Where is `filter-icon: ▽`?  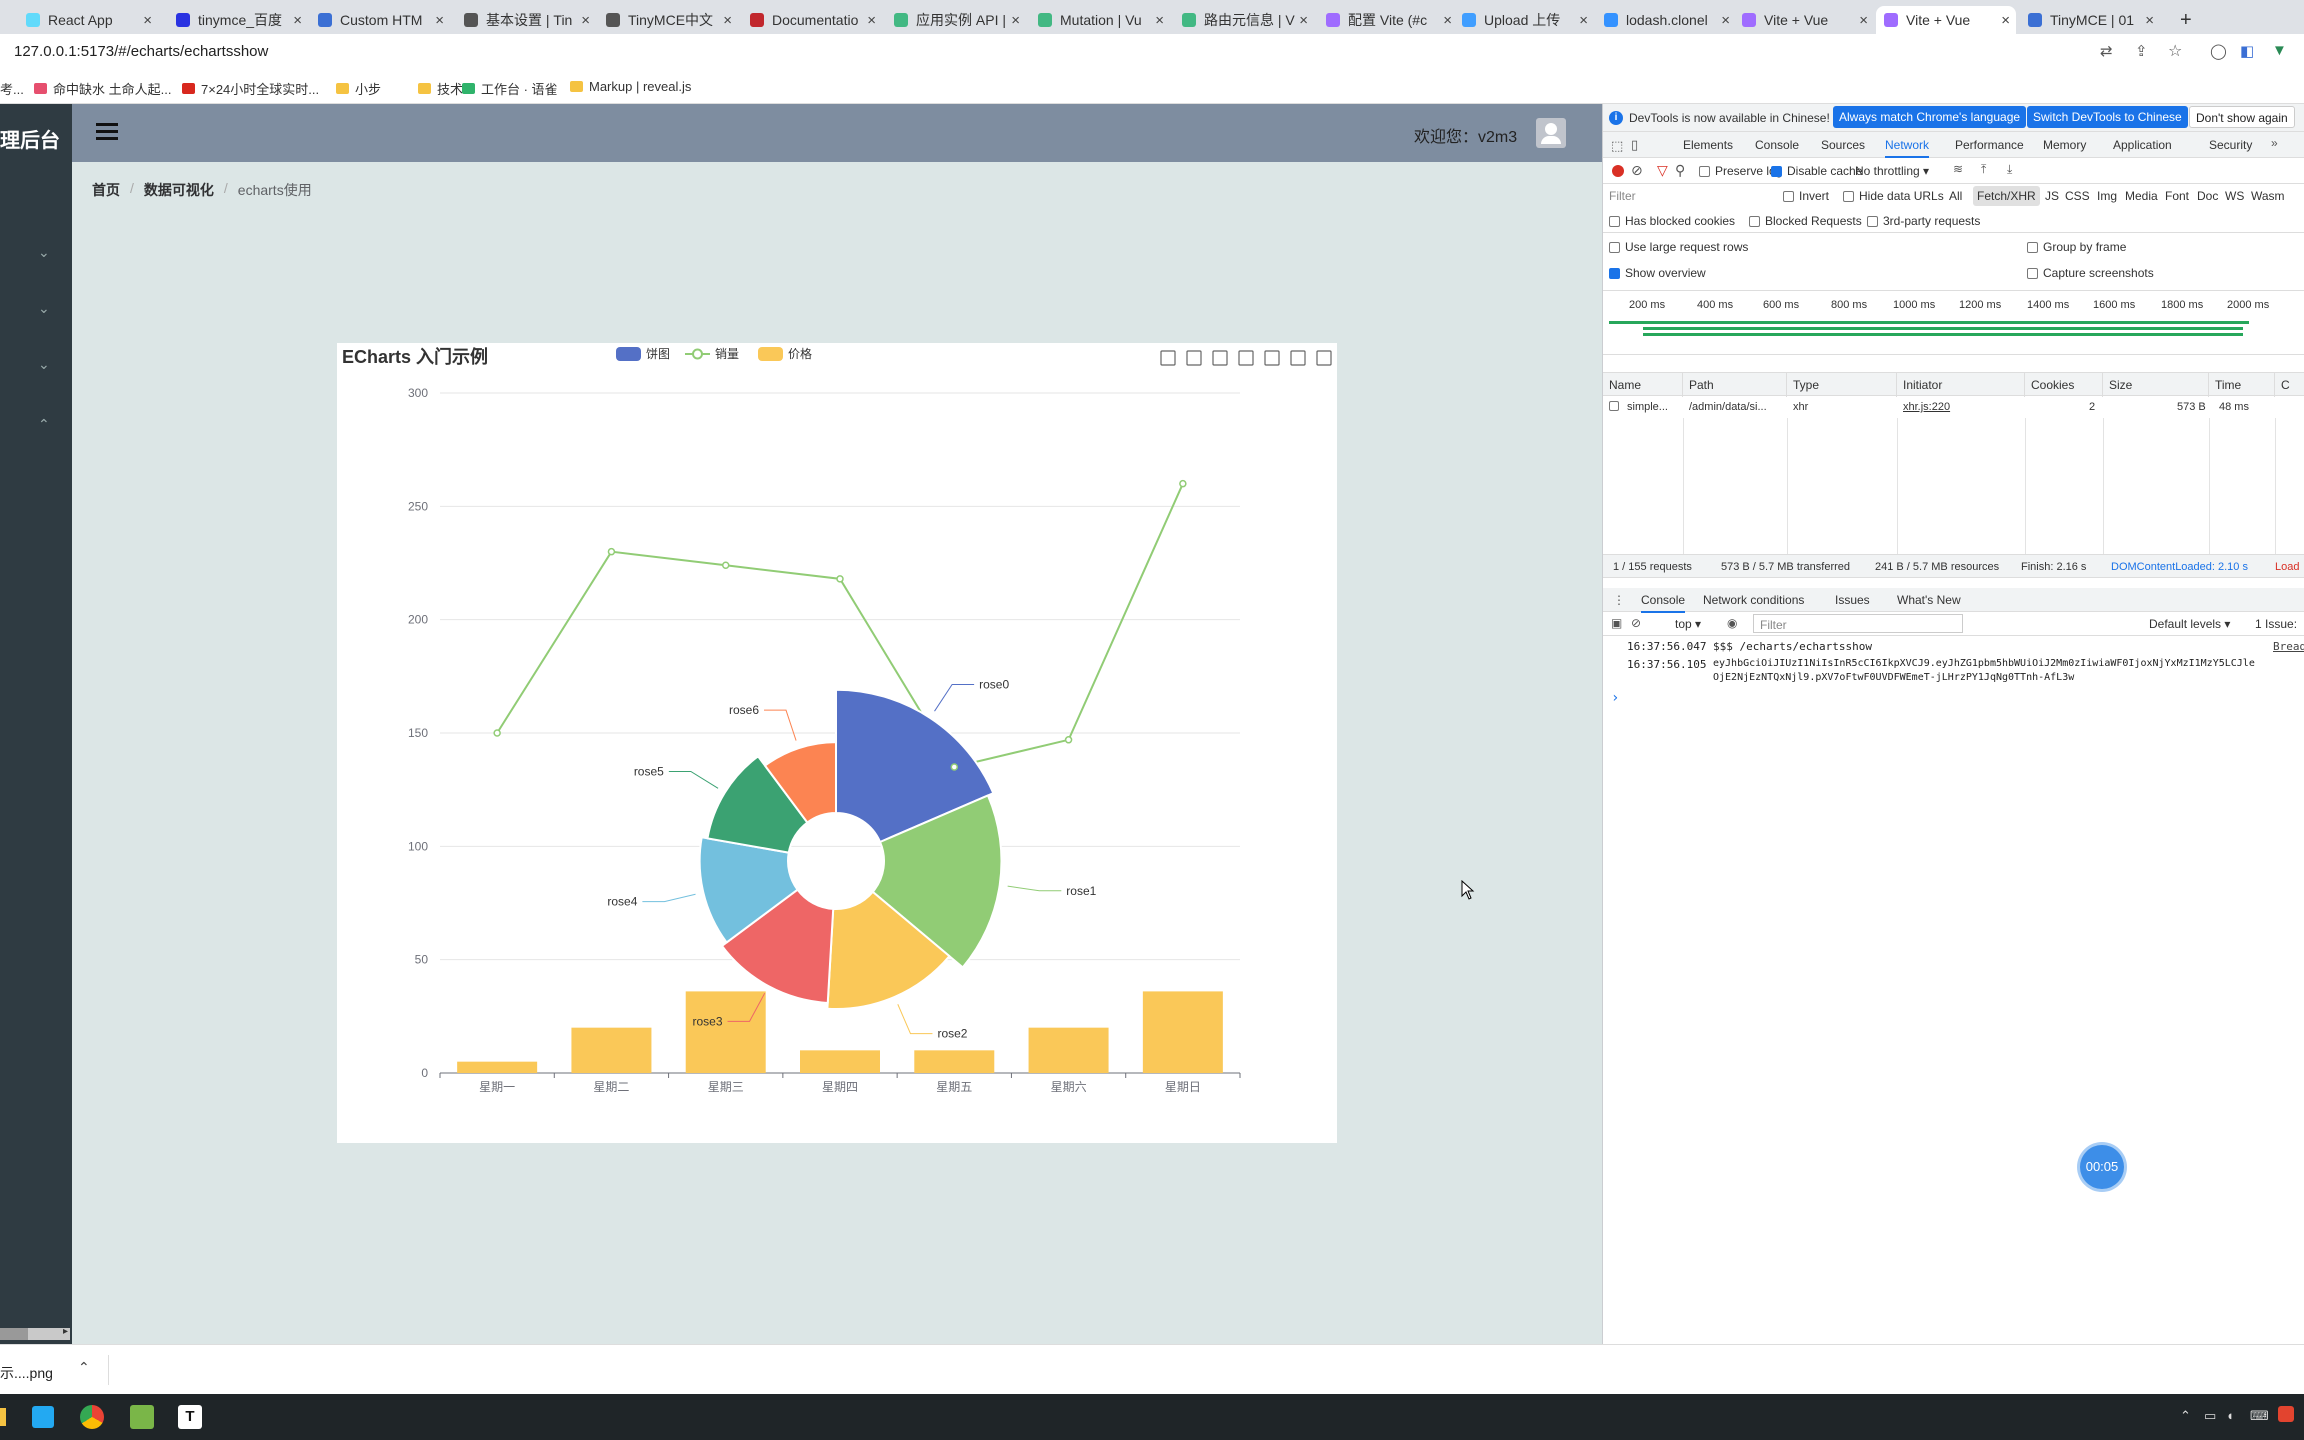
filter-icon: ▽ is located at coordinates (1662, 170).